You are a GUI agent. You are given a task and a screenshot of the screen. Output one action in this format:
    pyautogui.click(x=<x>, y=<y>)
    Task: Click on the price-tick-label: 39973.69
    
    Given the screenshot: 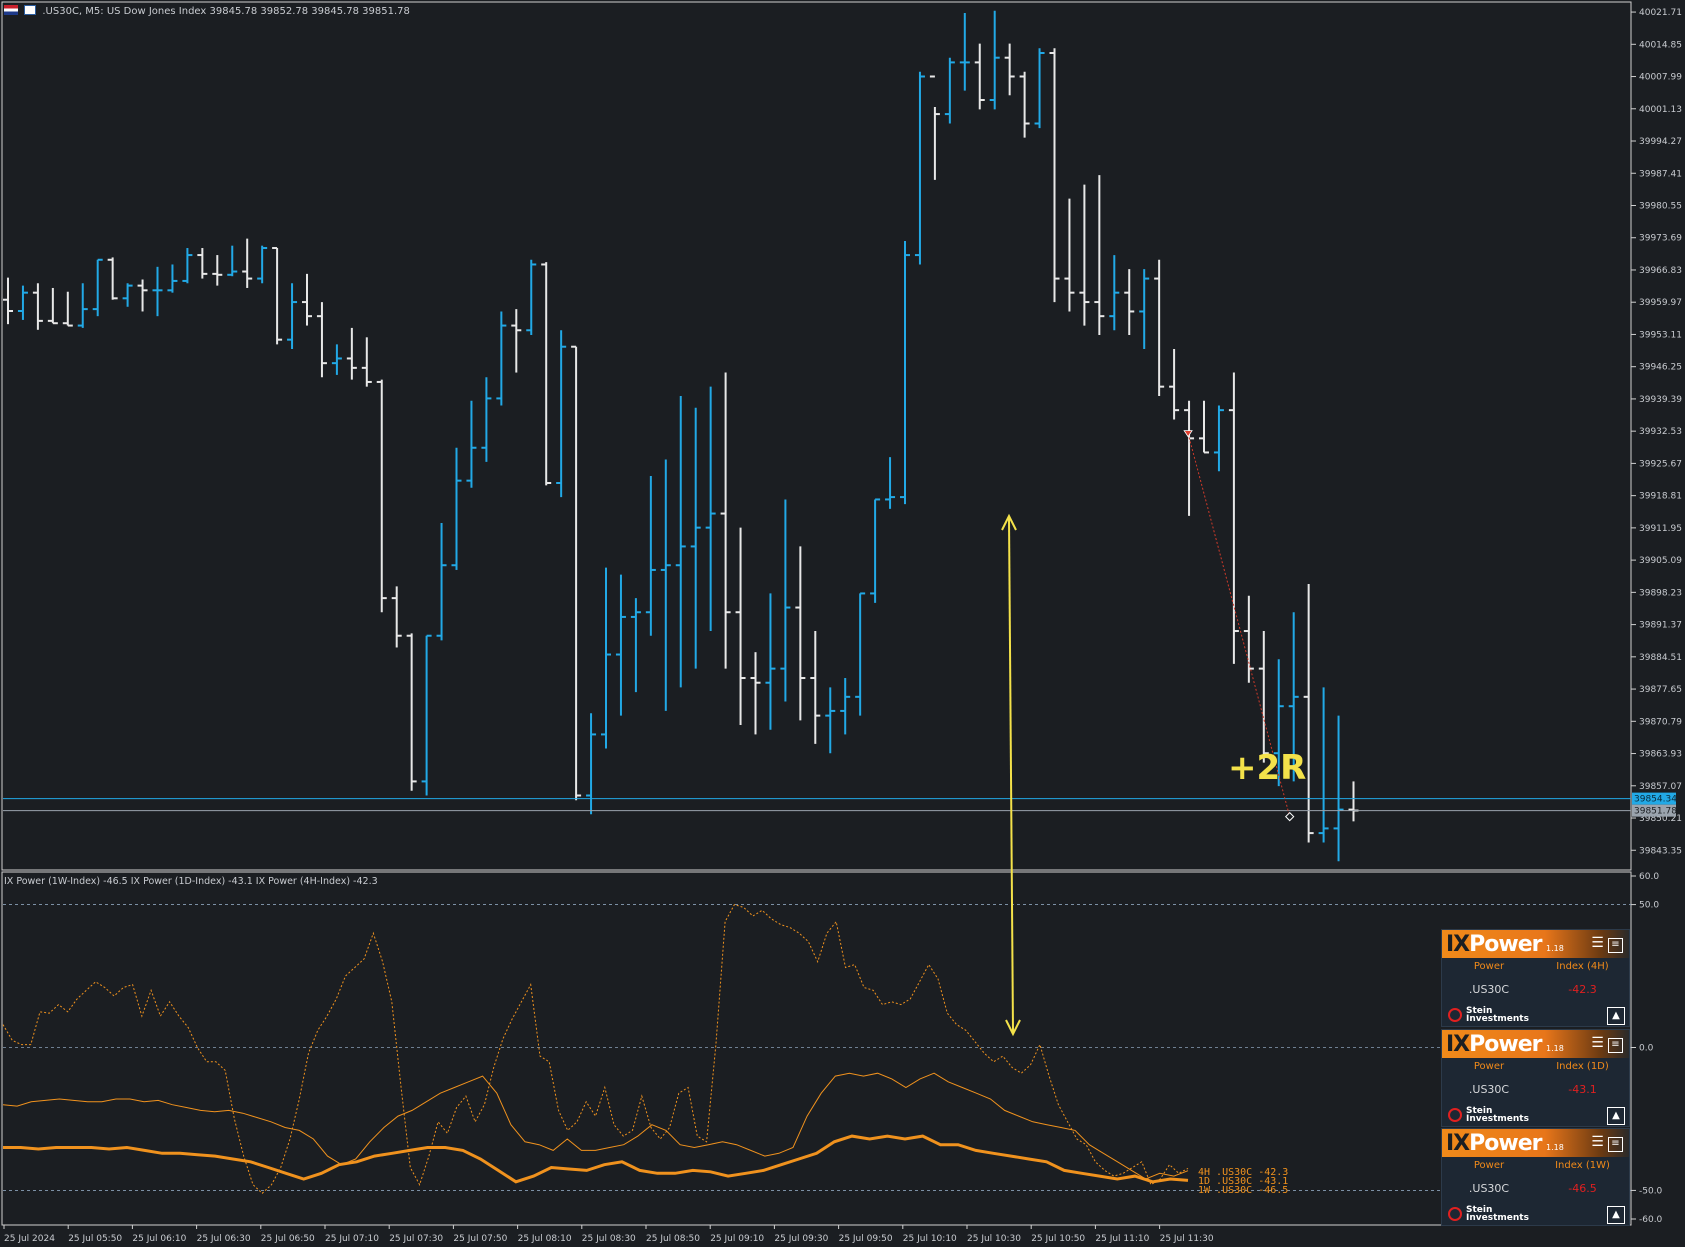 What is the action you would take?
    pyautogui.click(x=1660, y=239)
    